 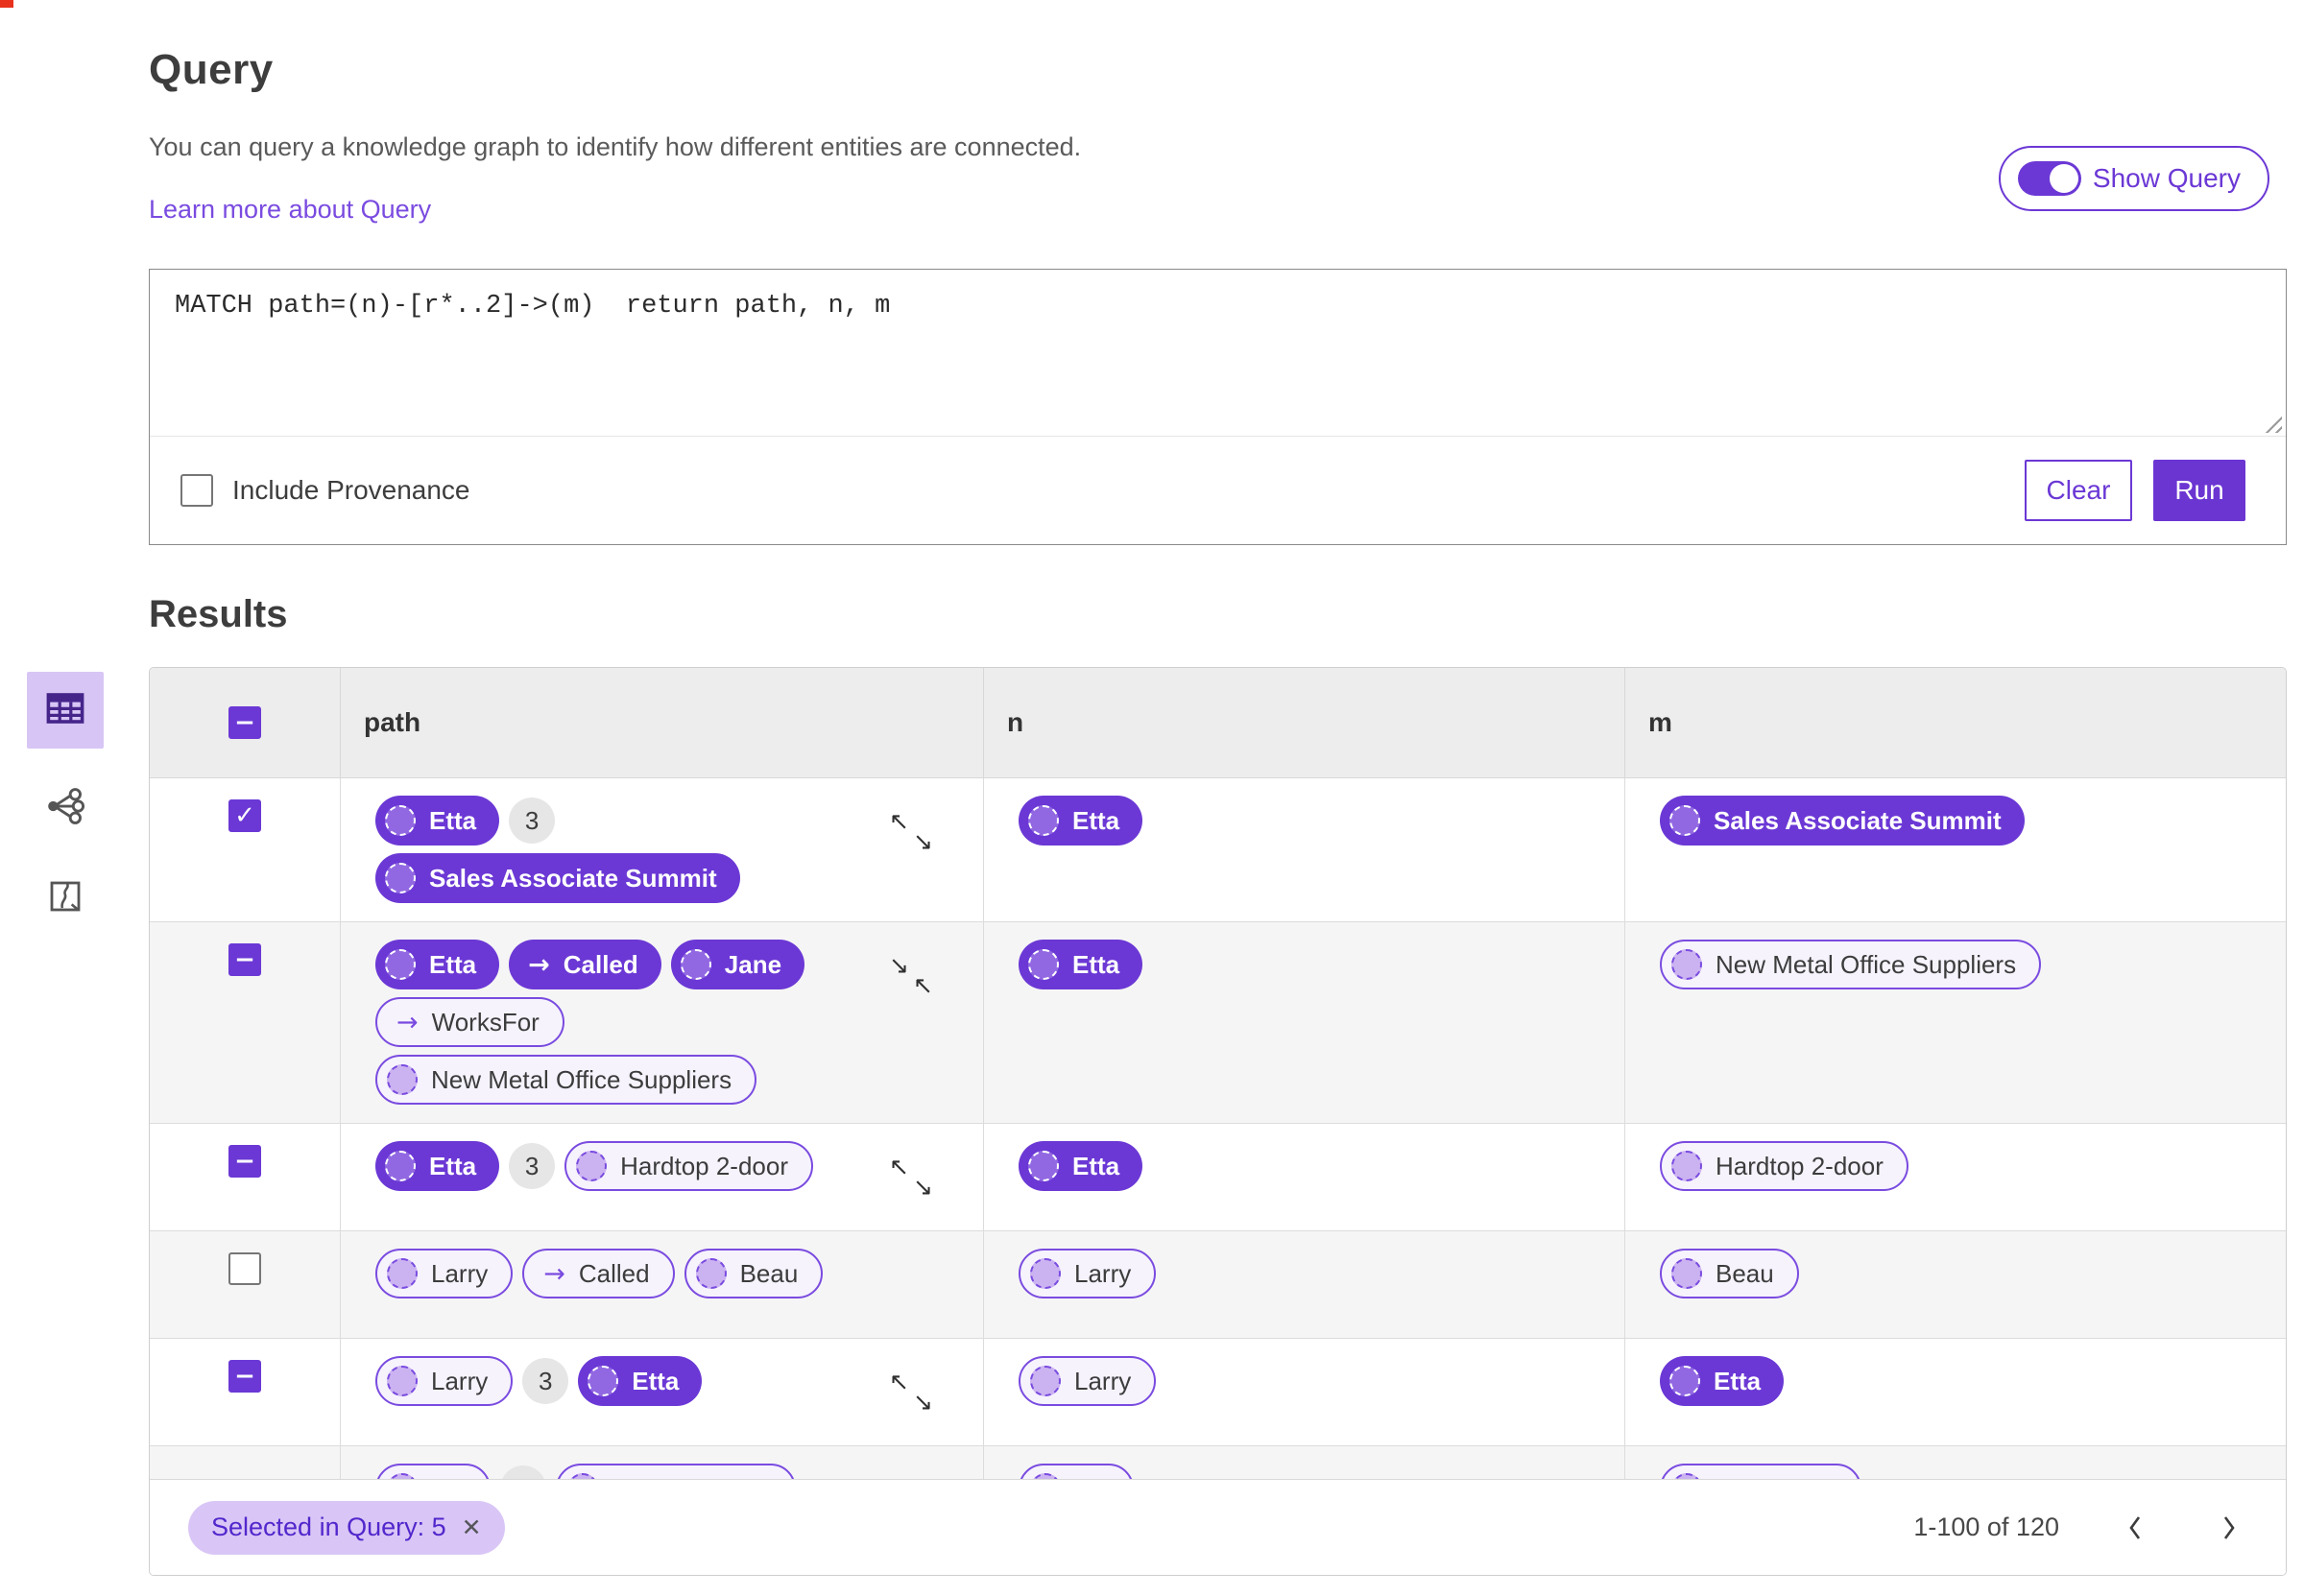 What do you see at coordinates (554, 1273) in the screenshot?
I see `edge-arrow-icon: →` at bounding box center [554, 1273].